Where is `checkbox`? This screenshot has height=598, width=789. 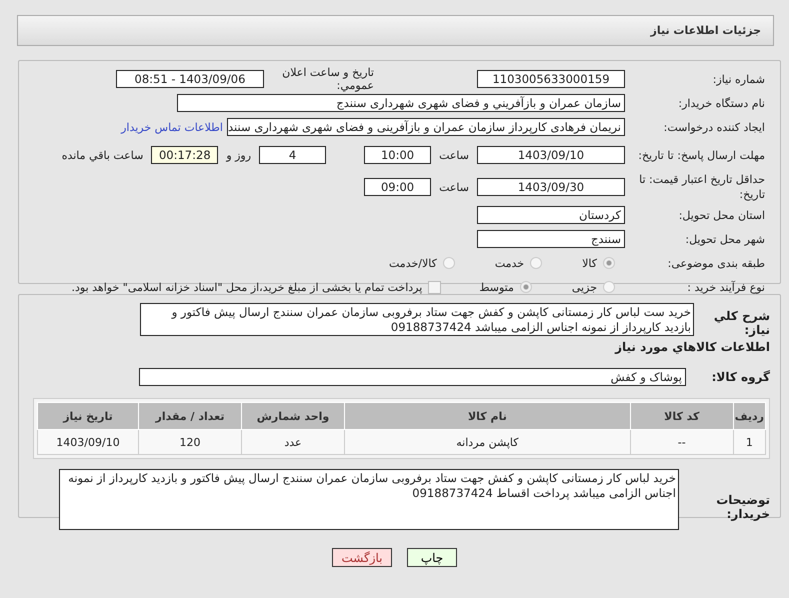
checkbox is located at coordinates (435, 287).